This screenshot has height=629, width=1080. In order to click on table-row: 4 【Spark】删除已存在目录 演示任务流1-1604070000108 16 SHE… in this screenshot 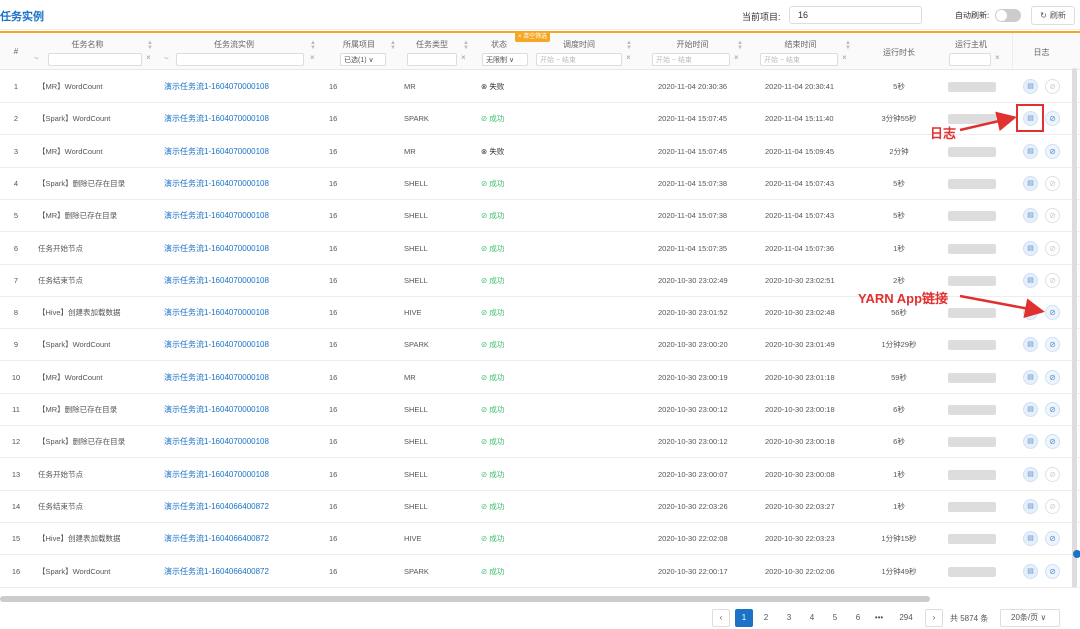, I will do `click(540, 183)`.